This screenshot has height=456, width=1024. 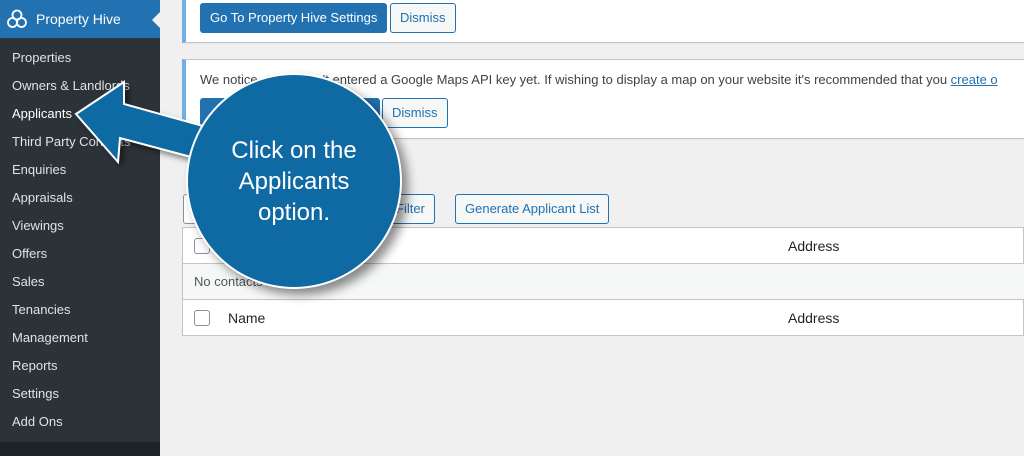 I want to click on column-name-footer: Name, so click(x=246, y=318).